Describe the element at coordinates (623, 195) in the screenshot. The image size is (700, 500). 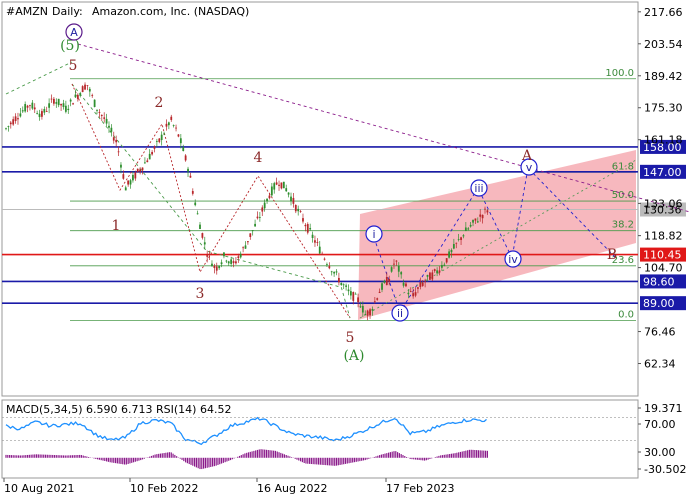
I see `fib-label-50.0: 50.0` at that location.